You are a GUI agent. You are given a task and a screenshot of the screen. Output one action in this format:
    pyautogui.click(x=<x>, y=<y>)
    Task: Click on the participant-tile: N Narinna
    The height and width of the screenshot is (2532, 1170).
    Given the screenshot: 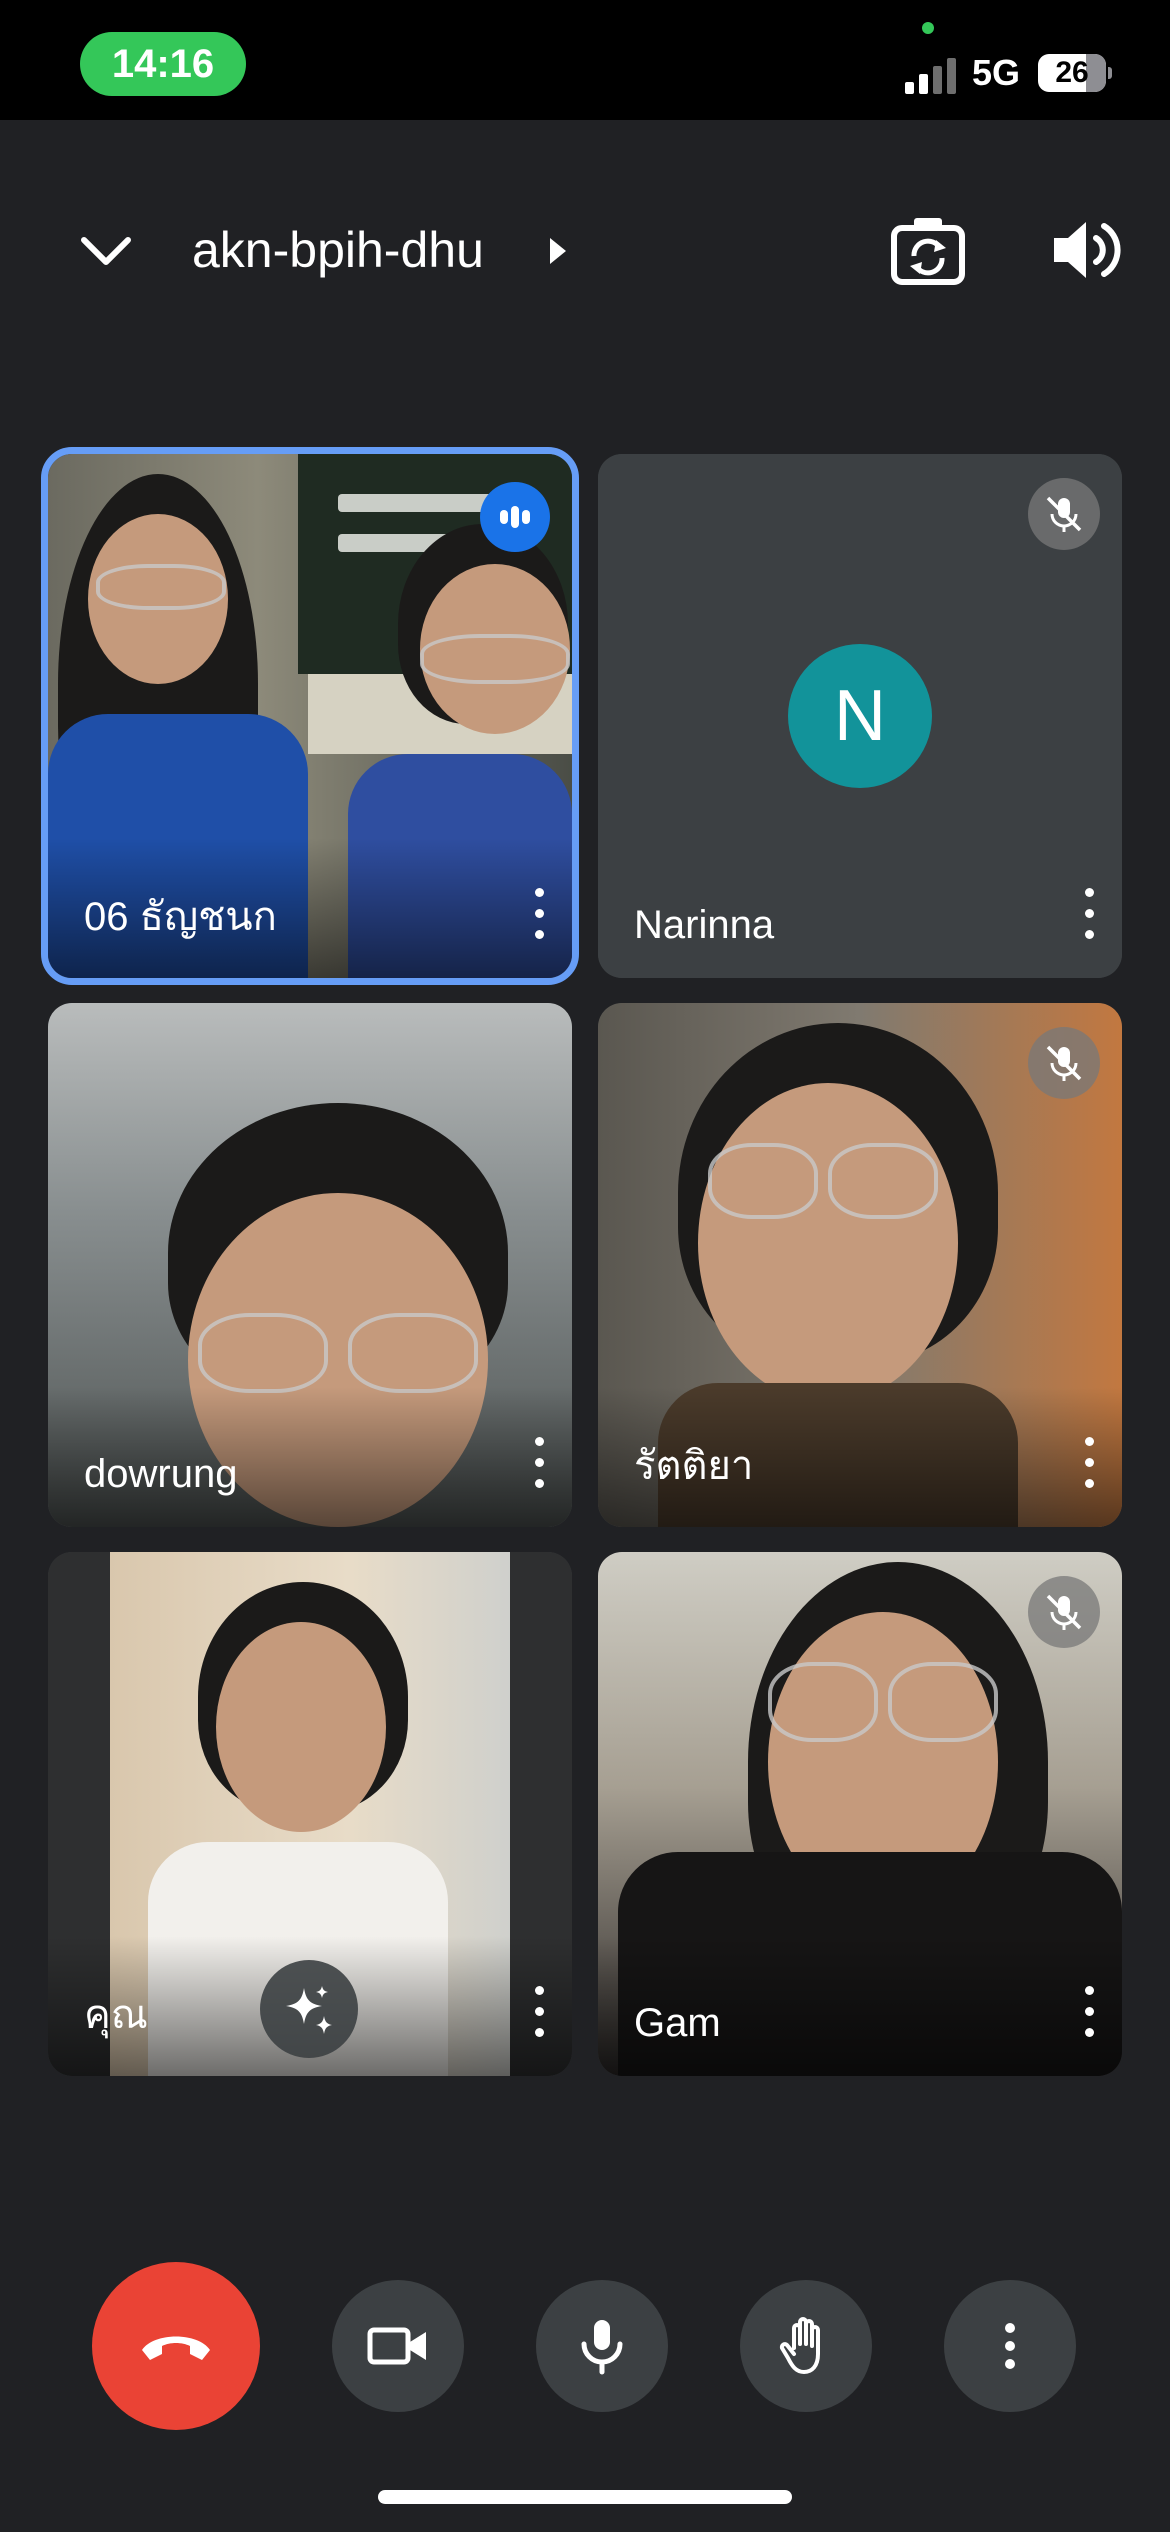 What is the action you would take?
    pyautogui.click(x=860, y=716)
    